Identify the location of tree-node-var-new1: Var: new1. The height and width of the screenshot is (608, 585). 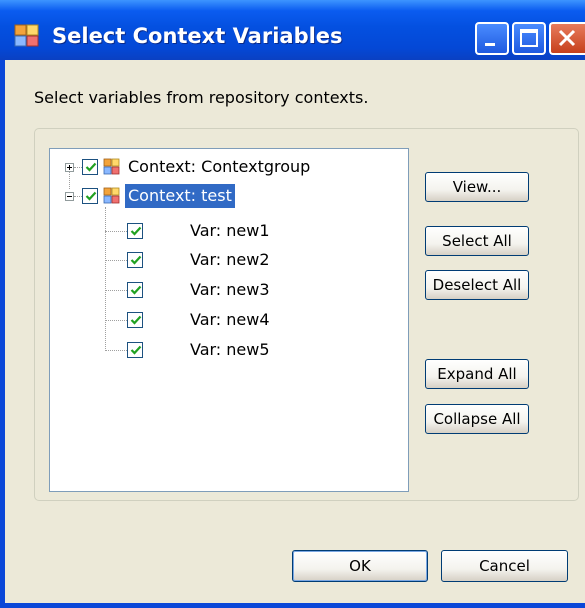
(230, 230).